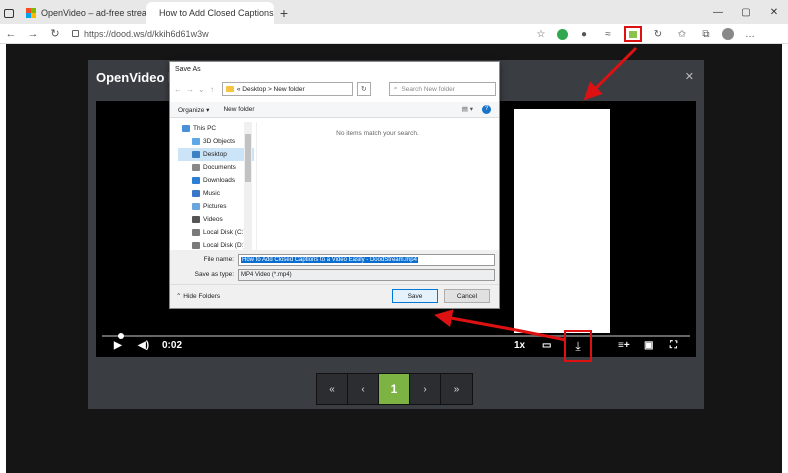  I want to click on back-button: ←, so click(11, 34).